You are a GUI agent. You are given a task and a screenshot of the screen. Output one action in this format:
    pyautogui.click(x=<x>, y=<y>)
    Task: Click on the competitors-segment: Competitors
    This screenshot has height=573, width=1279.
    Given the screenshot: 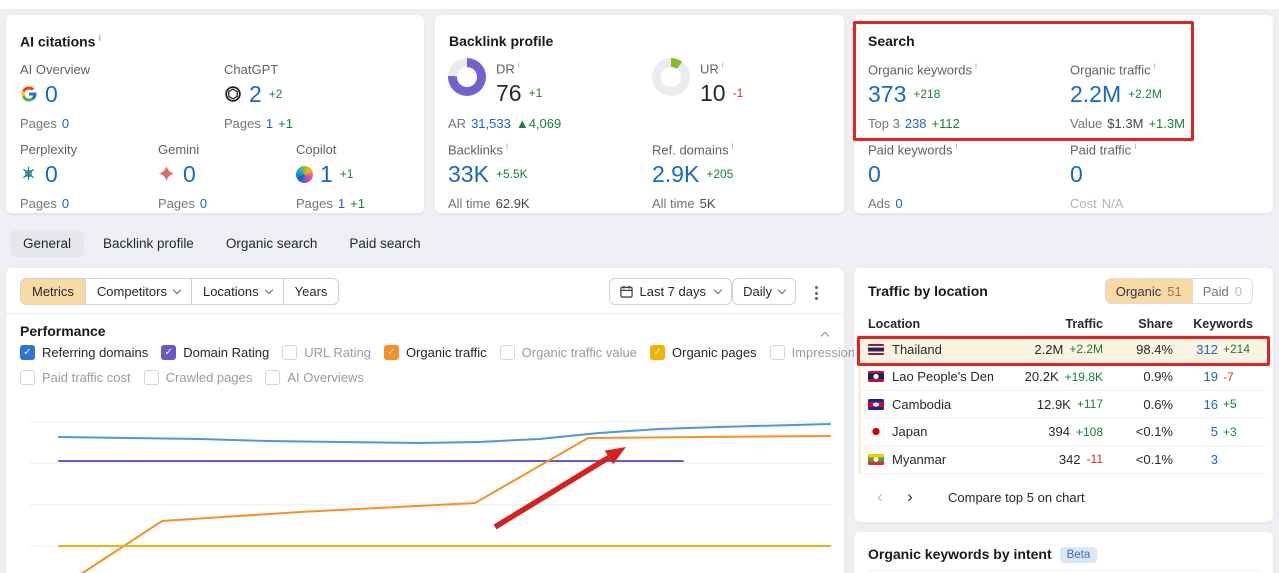 What is the action you would take?
    pyautogui.click(x=139, y=291)
    